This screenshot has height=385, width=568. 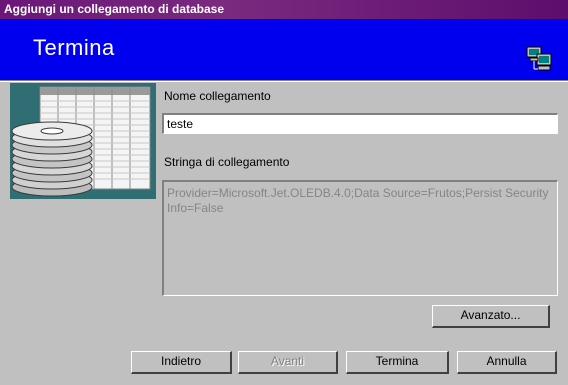 What do you see at coordinates (539, 58) in the screenshot?
I see `network-computers-icon` at bounding box center [539, 58].